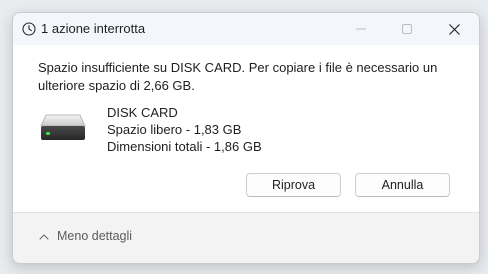  I want to click on retry-button: Riprova, so click(293, 185).